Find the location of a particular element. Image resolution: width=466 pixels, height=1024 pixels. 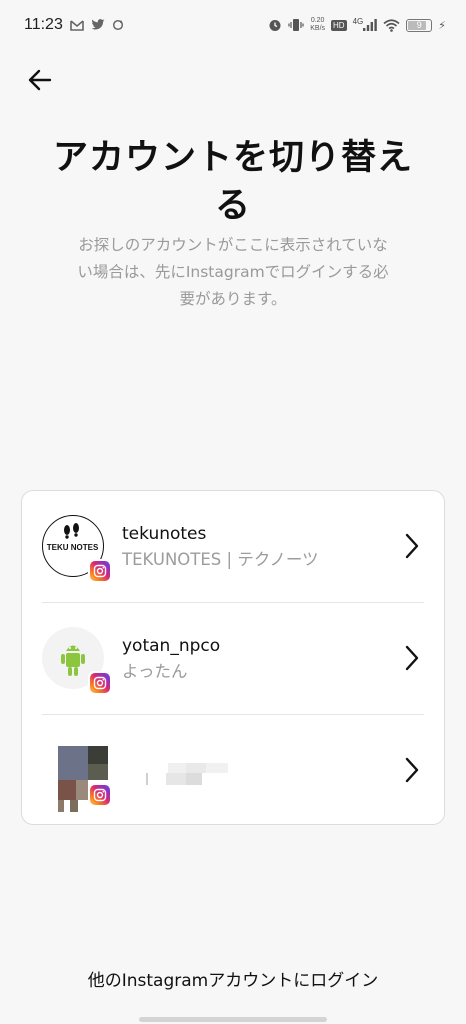

account-text: tekunotes TEKUNOTES | テクノーツ is located at coordinates (220, 549).